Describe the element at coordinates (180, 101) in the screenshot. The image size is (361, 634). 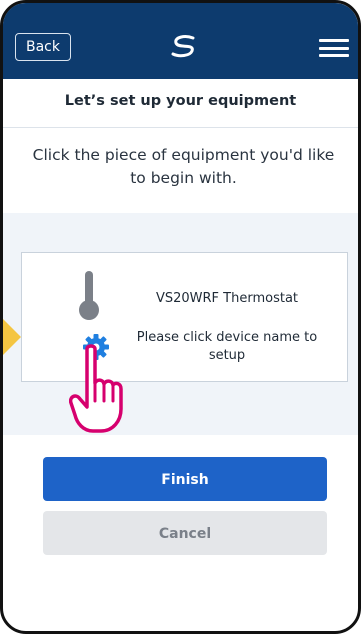
I see `page-title: Let’s set up your equipment` at that location.